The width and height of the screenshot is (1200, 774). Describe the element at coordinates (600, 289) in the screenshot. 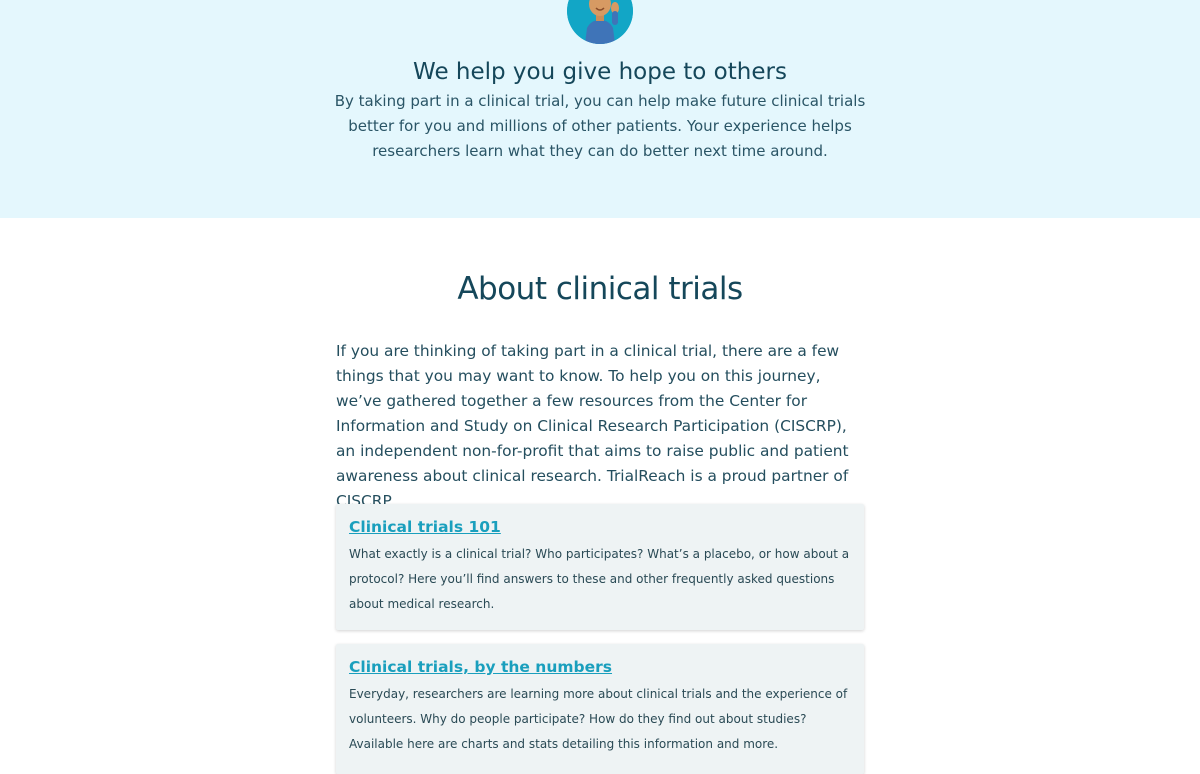

I see `about-section-title: About clinical trials` at that location.